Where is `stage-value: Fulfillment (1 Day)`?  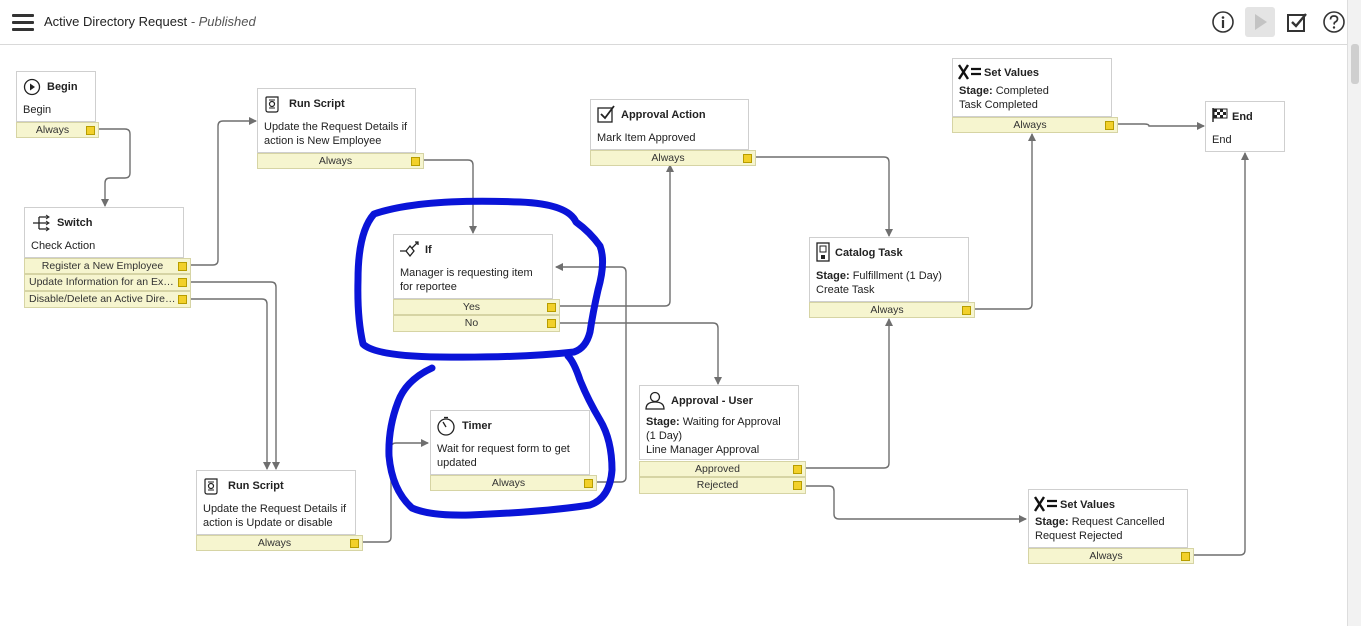
stage-value: Fulfillment (1 Day) is located at coordinates (897, 276).